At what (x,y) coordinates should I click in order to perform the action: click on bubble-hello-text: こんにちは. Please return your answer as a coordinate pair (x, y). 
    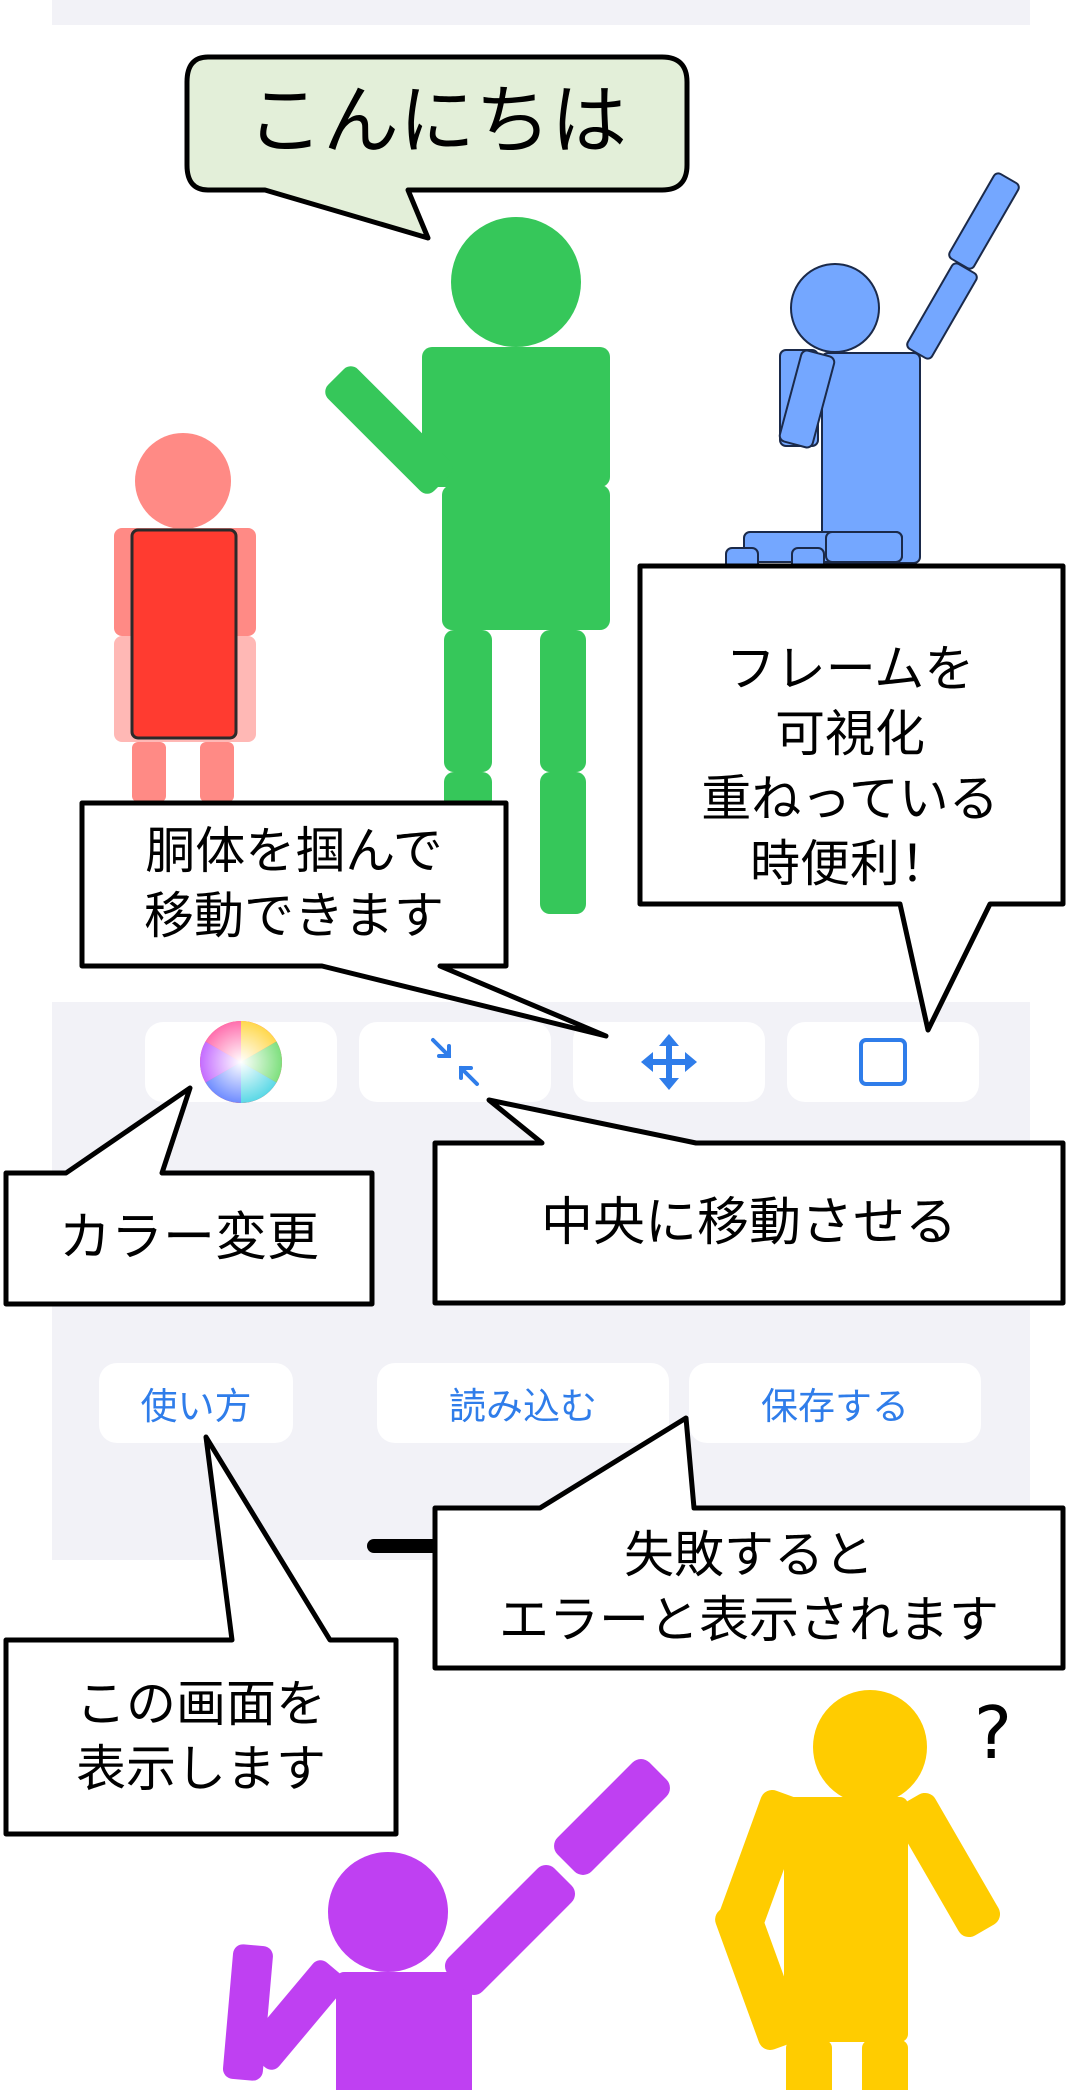
    Looking at the image, I should click on (437, 121).